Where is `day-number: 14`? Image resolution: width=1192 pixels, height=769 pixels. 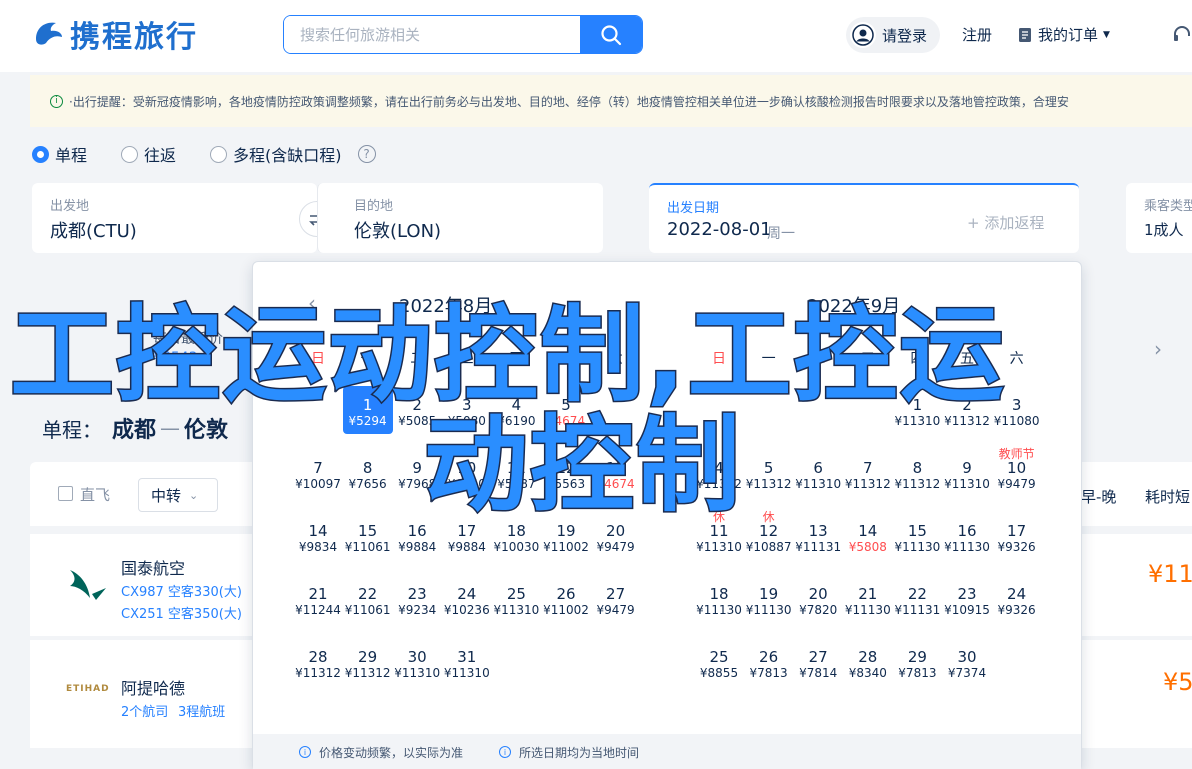 day-number: 14 is located at coordinates (318, 531).